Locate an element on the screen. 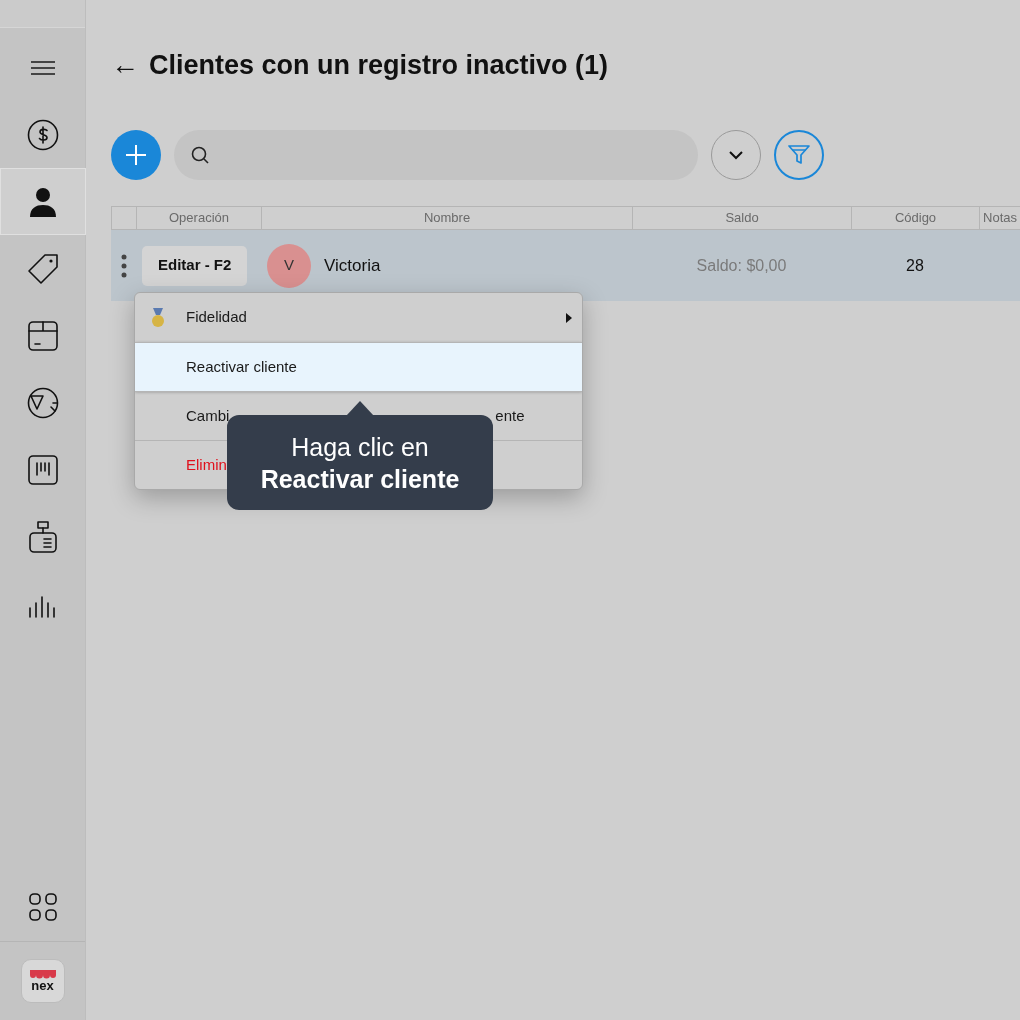 The image size is (1020, 1020). add-button is located at coordinates (136, 155).